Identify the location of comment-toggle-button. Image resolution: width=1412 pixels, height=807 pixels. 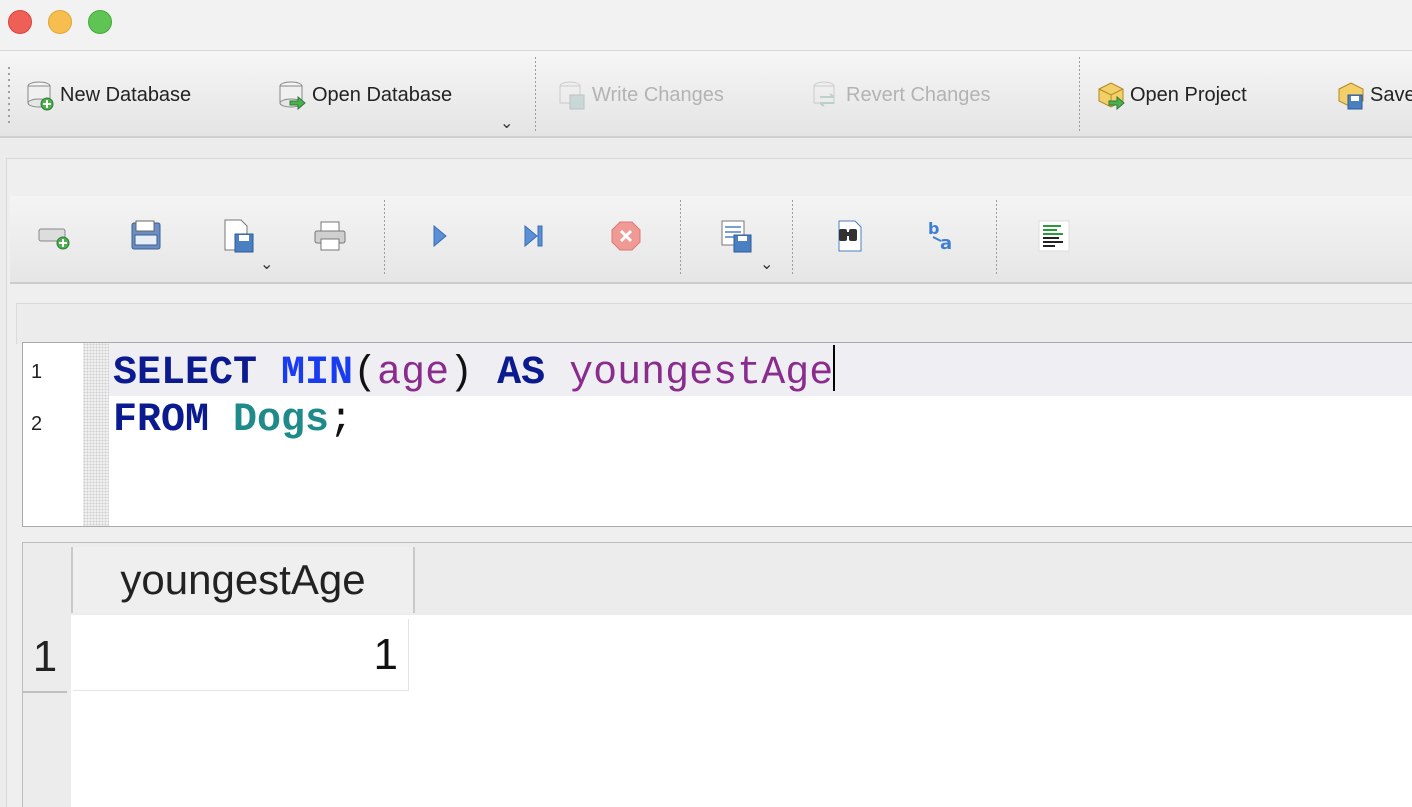
(1054, 238).